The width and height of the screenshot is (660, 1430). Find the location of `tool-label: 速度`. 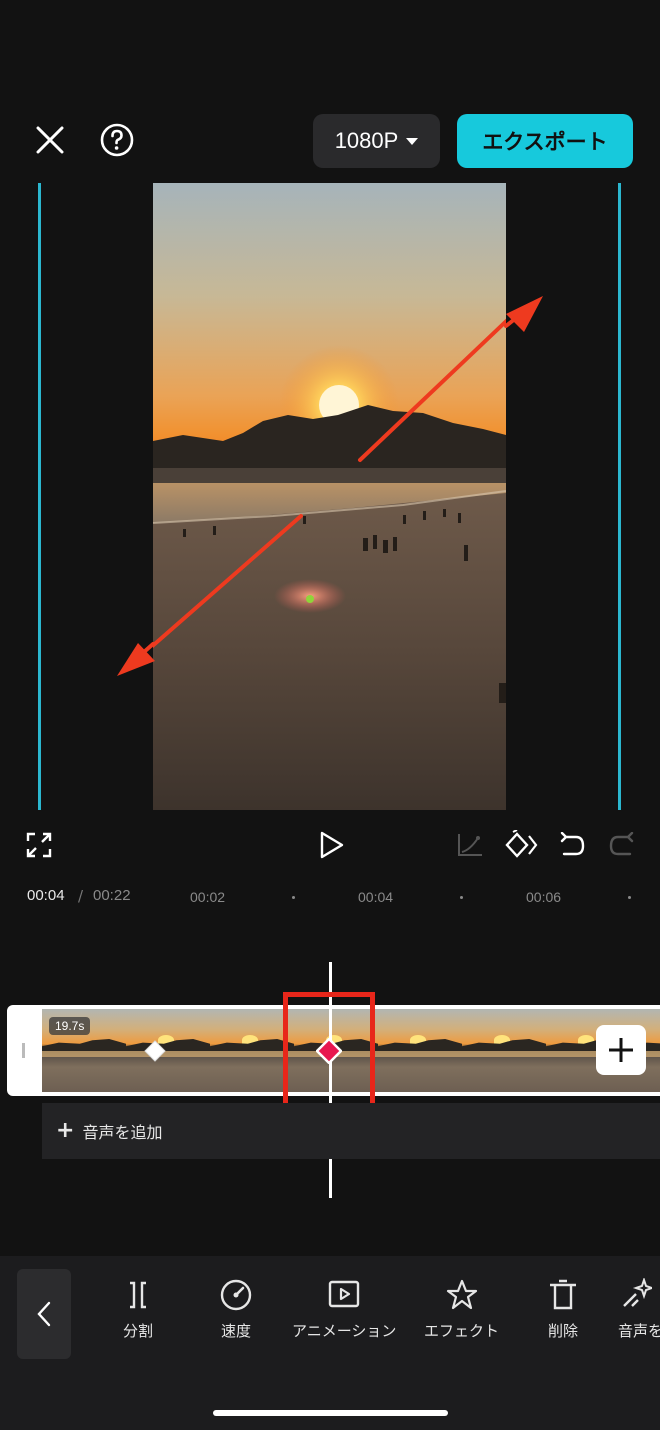

tool-label: 速度 is located at coordinates (235, 1331).